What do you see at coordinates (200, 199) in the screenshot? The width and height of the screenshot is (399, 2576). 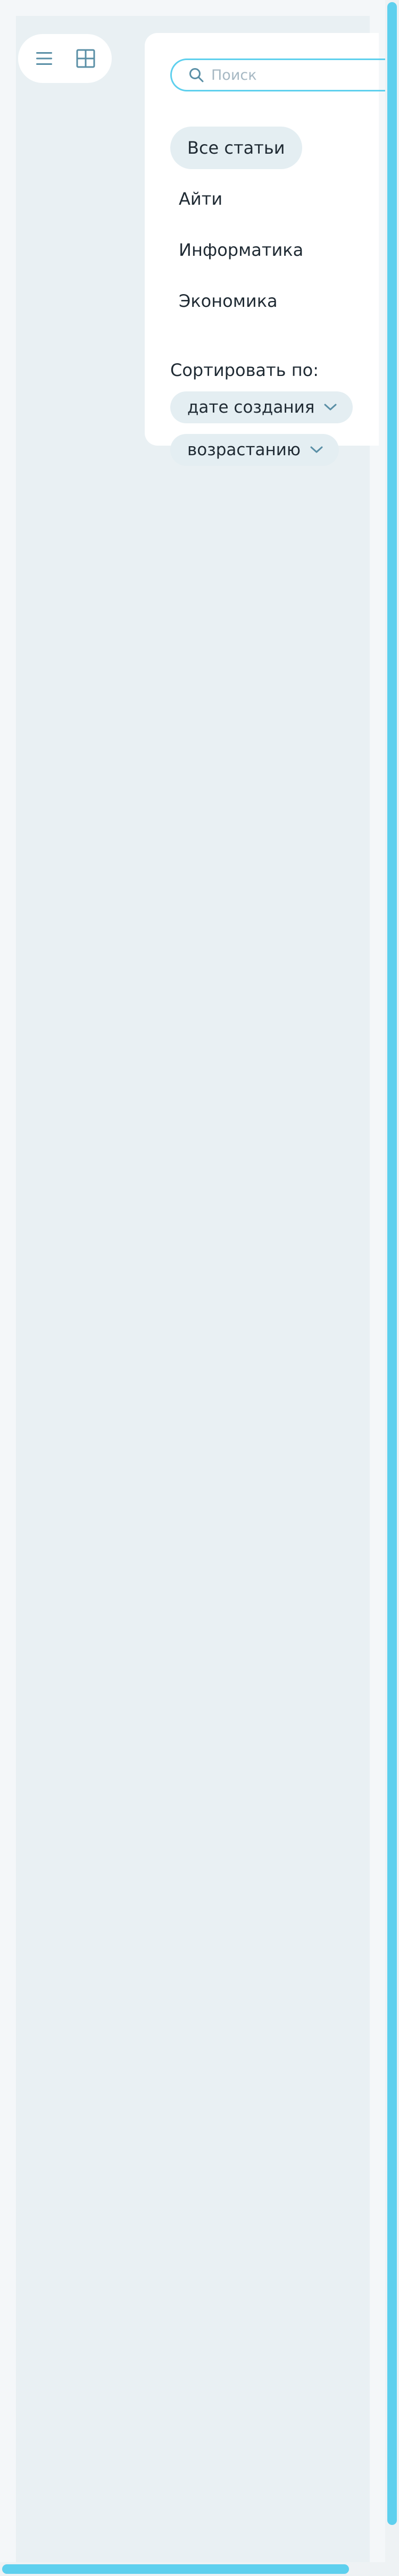 I see `category-it: Айти` at bounding box center [200, 199].